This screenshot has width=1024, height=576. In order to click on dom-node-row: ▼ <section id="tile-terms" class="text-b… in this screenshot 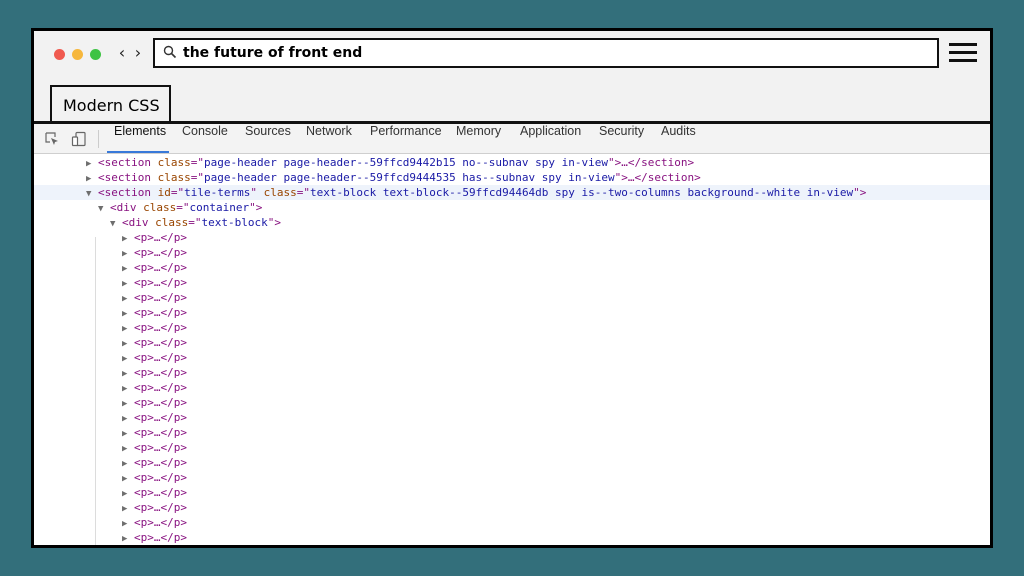, I will do `click(512, 192)`.